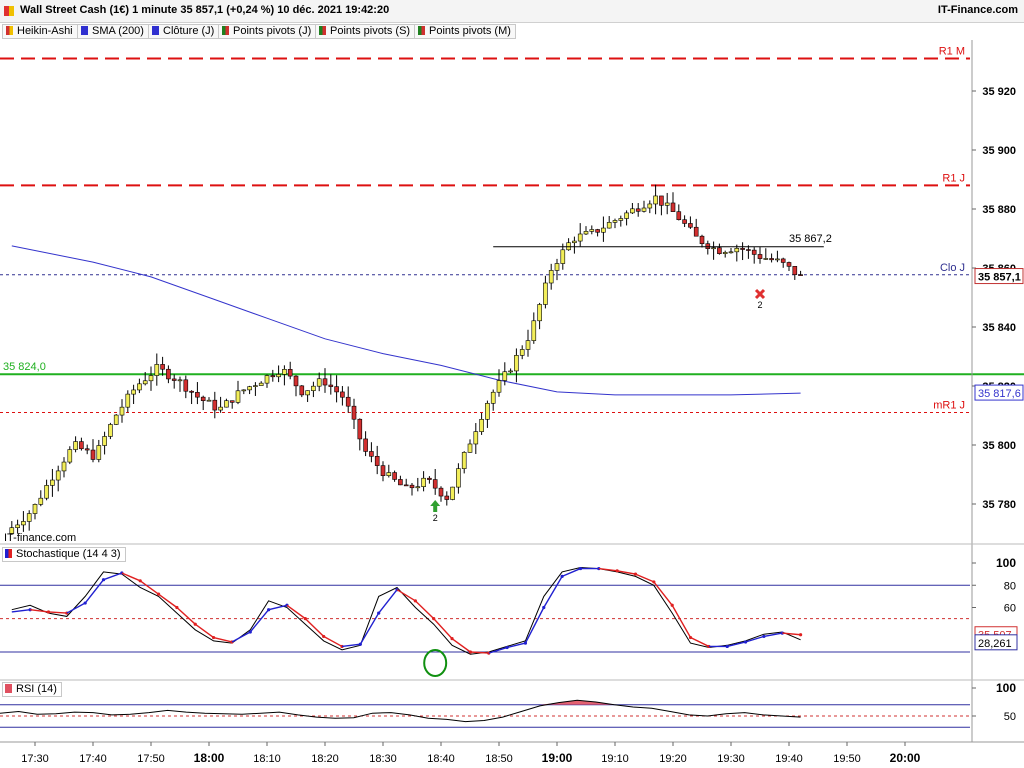 The width and height of the screenshot is (1024, 768). I want to click on rsi-label: RSI (14), so click(32, 689).